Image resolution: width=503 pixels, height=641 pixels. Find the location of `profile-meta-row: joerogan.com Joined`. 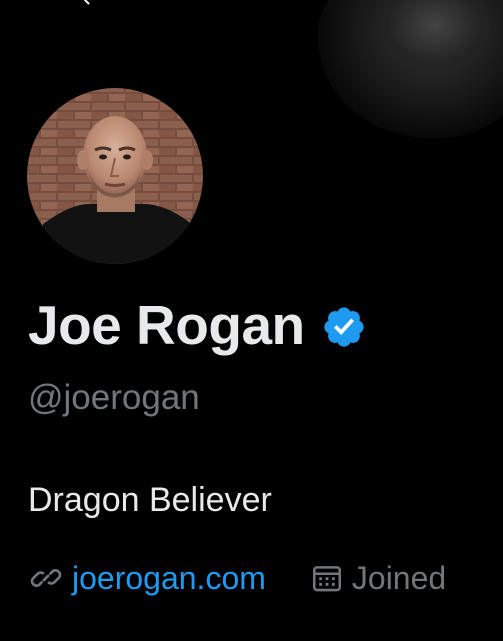

profile-meta-row: joerogan.com Joined is located at coordinates (237, 578).